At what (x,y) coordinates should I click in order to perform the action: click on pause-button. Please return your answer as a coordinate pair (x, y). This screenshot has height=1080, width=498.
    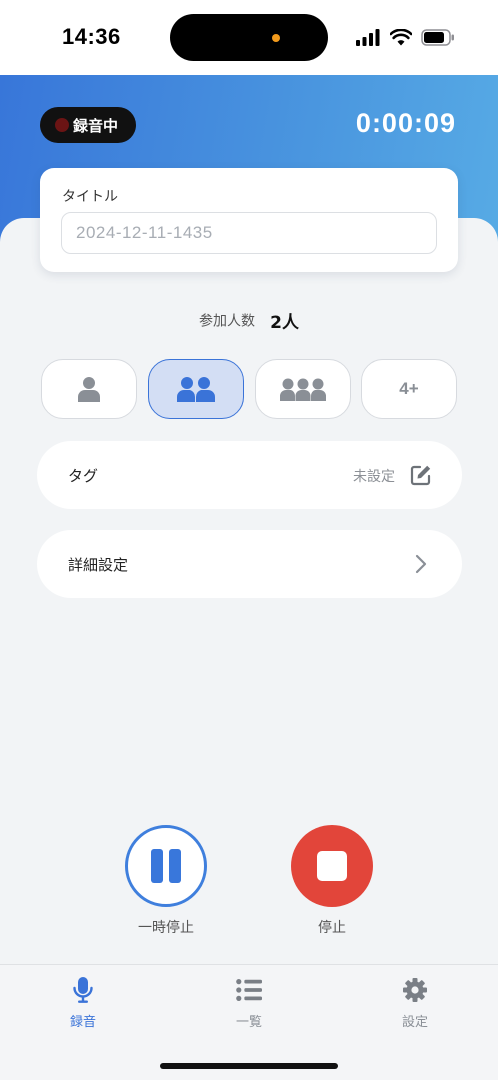
    Looking at the image, I should click on (166, 866).